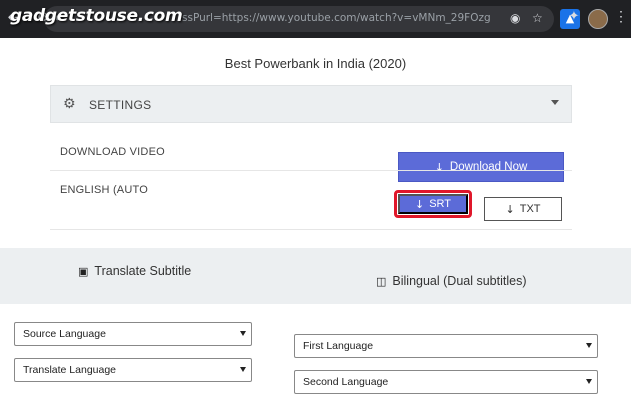 The width and height of the screenshot is (631, 396). What do you see at coordinates (120, 105) in the screenshot?
I see `settings-label: SETTINGS` at bounding box center [120, 105].